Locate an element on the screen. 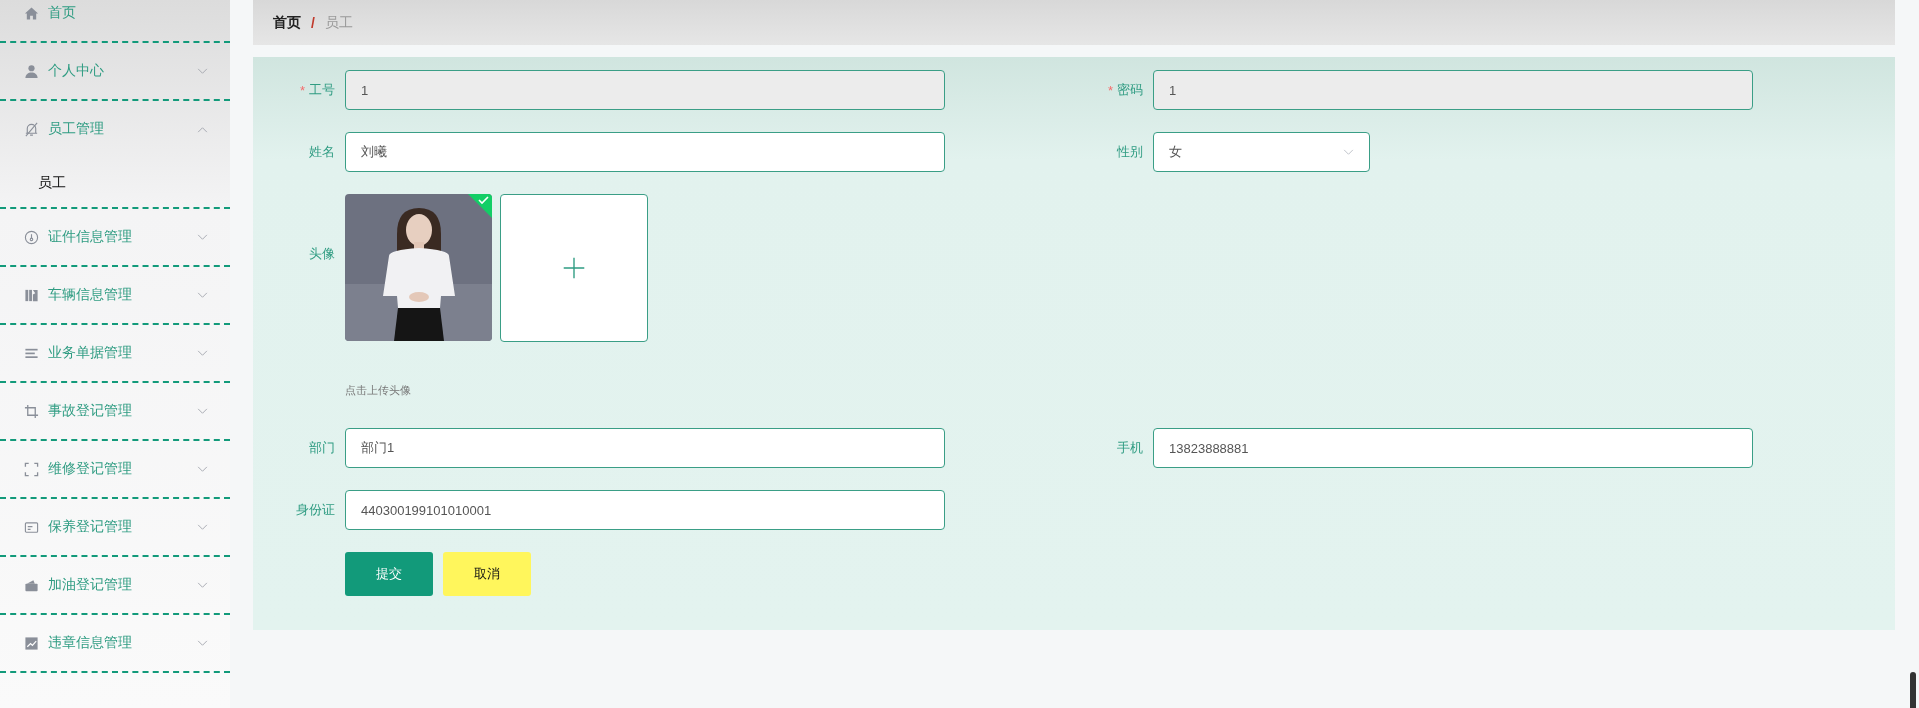 This screenshot has width=1919, height=708. home-icon is located at coordinates (31, 13).